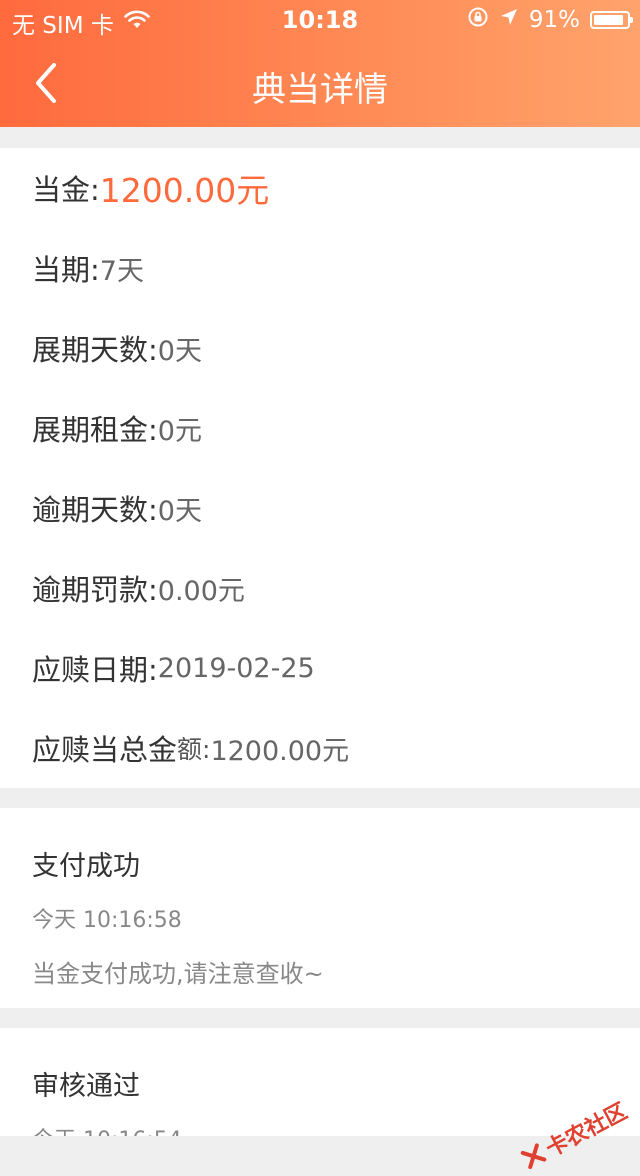 This screenshot has height=1176, width=640. I want to click on log-message-text: 当金支付成功,请注意查收~, so click(178, 974).